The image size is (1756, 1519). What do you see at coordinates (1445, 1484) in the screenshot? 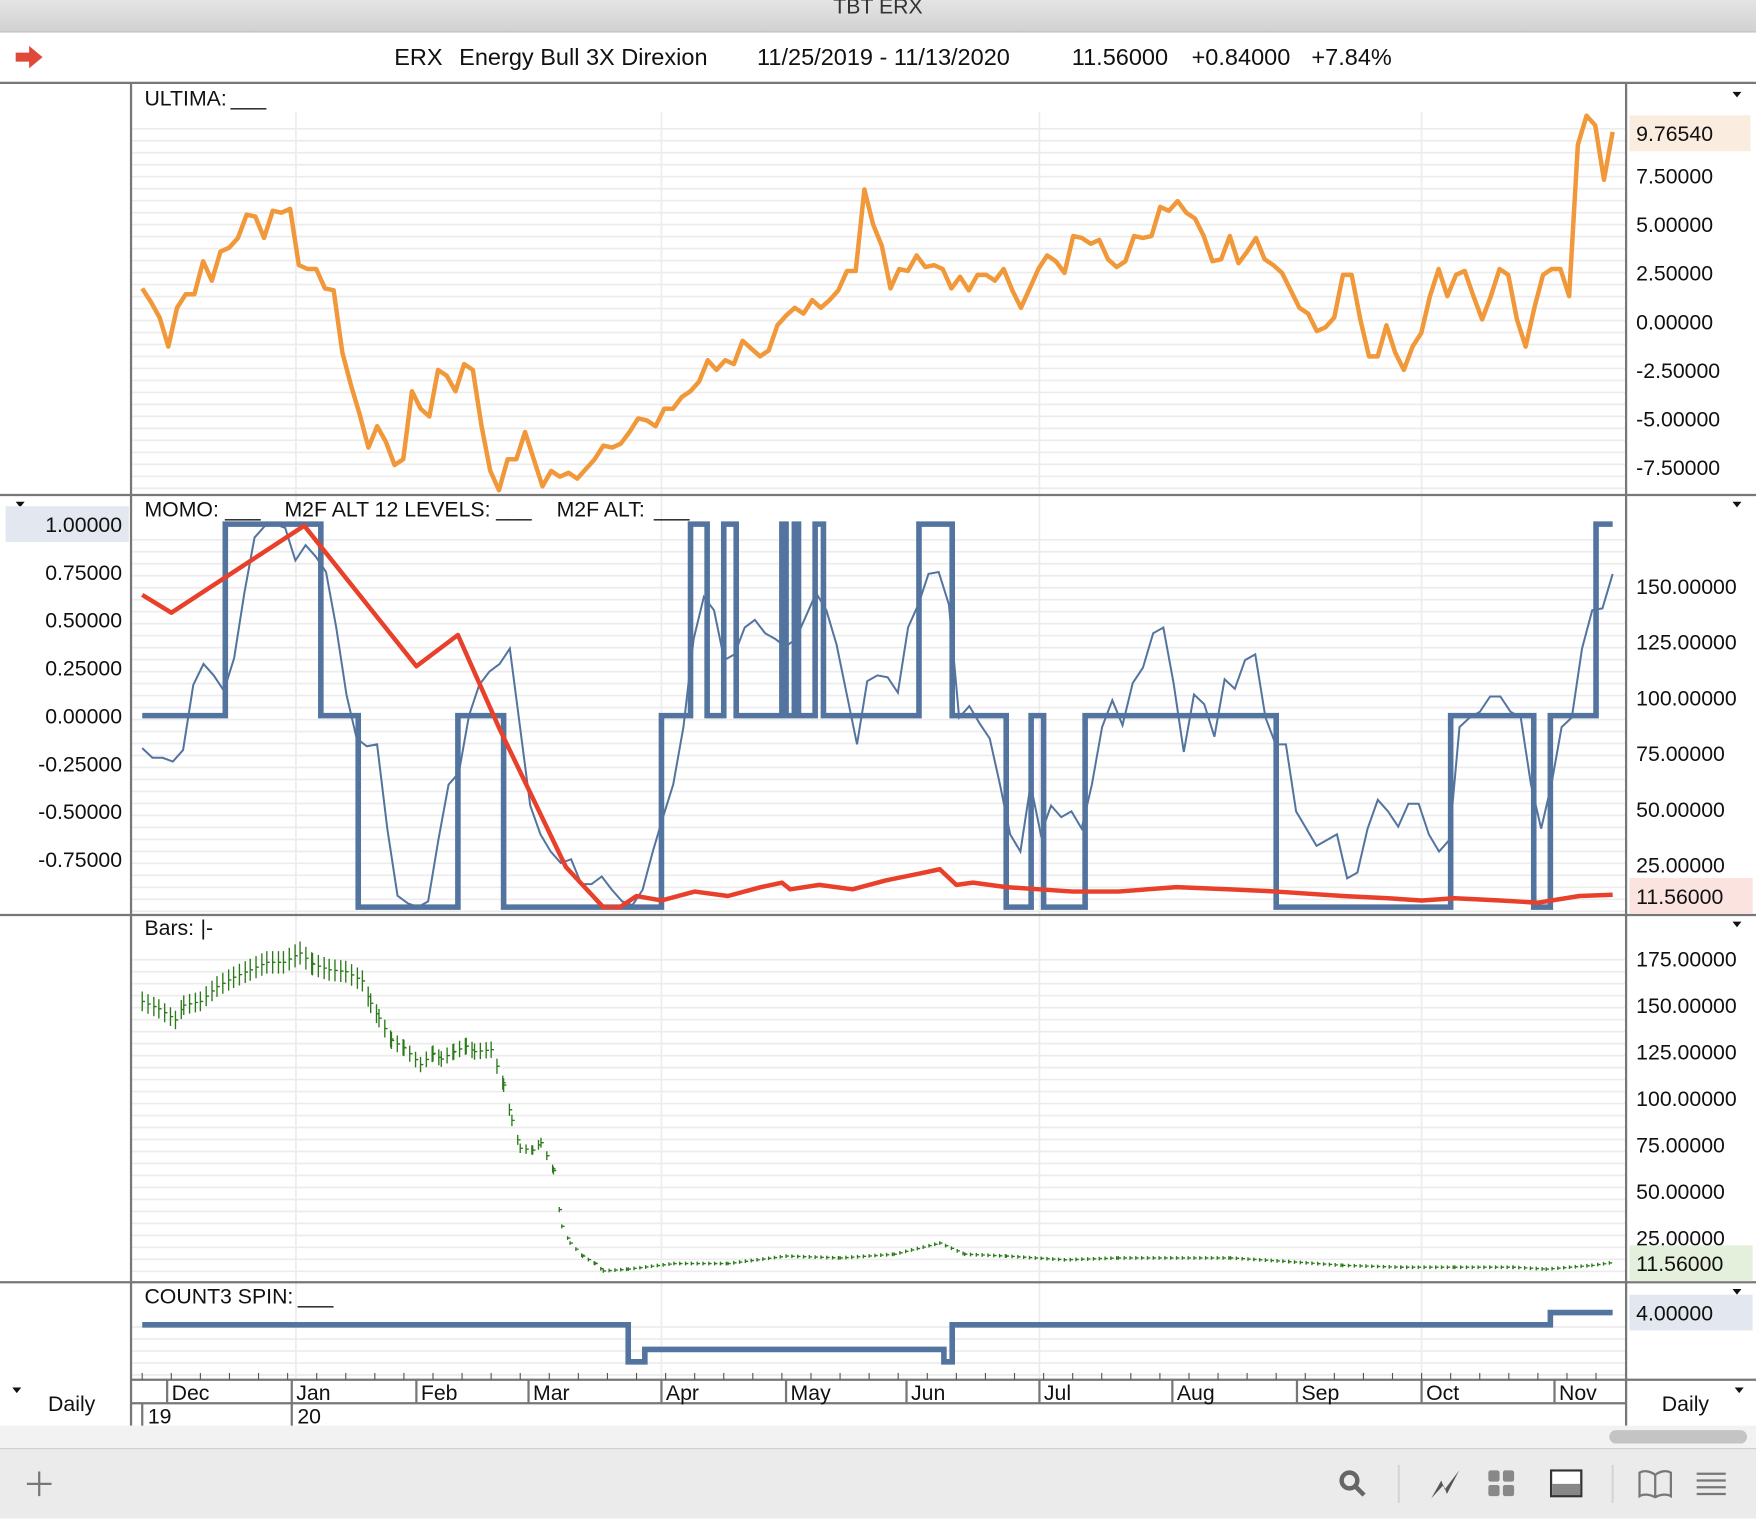
I see `chart-line-icon` at bounding box center [1445, 1484].